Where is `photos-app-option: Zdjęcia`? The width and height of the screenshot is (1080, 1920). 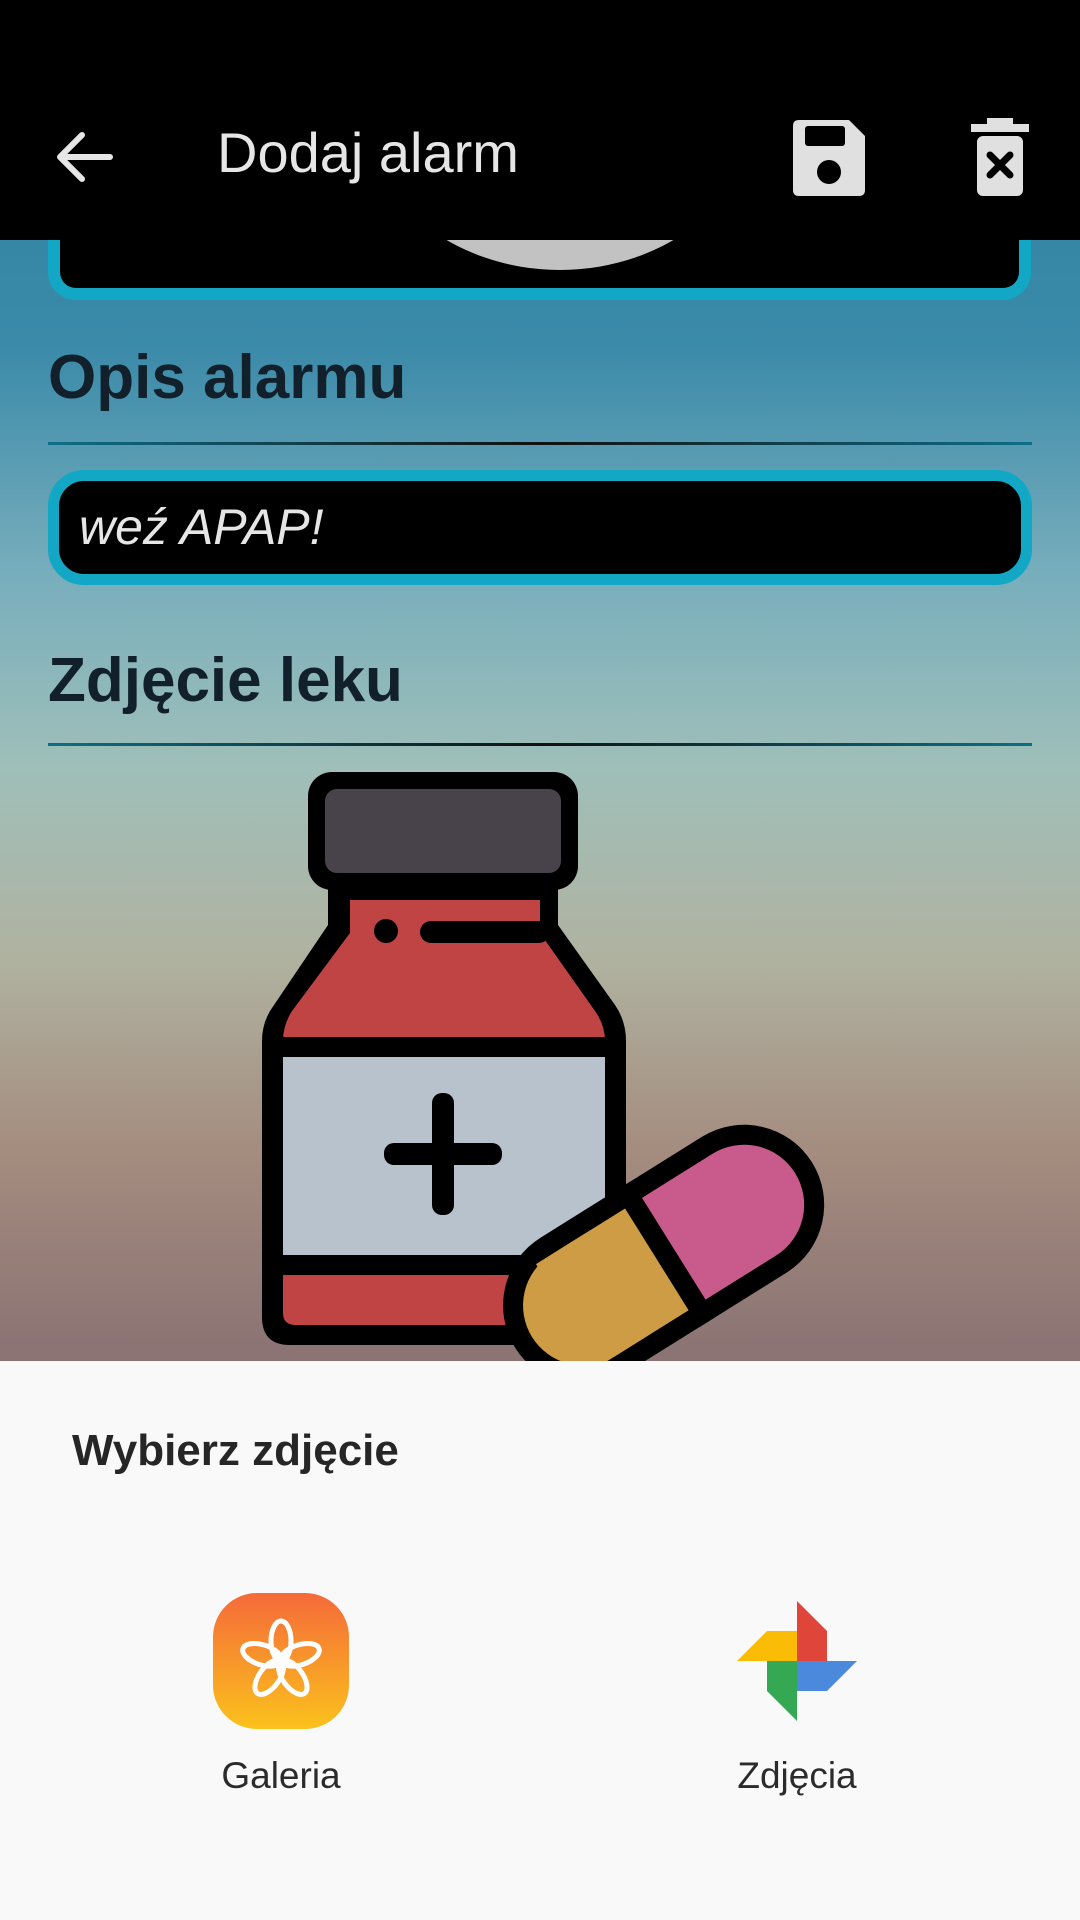 photos-app-option: Zdjęcia is located at coordinates (797, 1694).